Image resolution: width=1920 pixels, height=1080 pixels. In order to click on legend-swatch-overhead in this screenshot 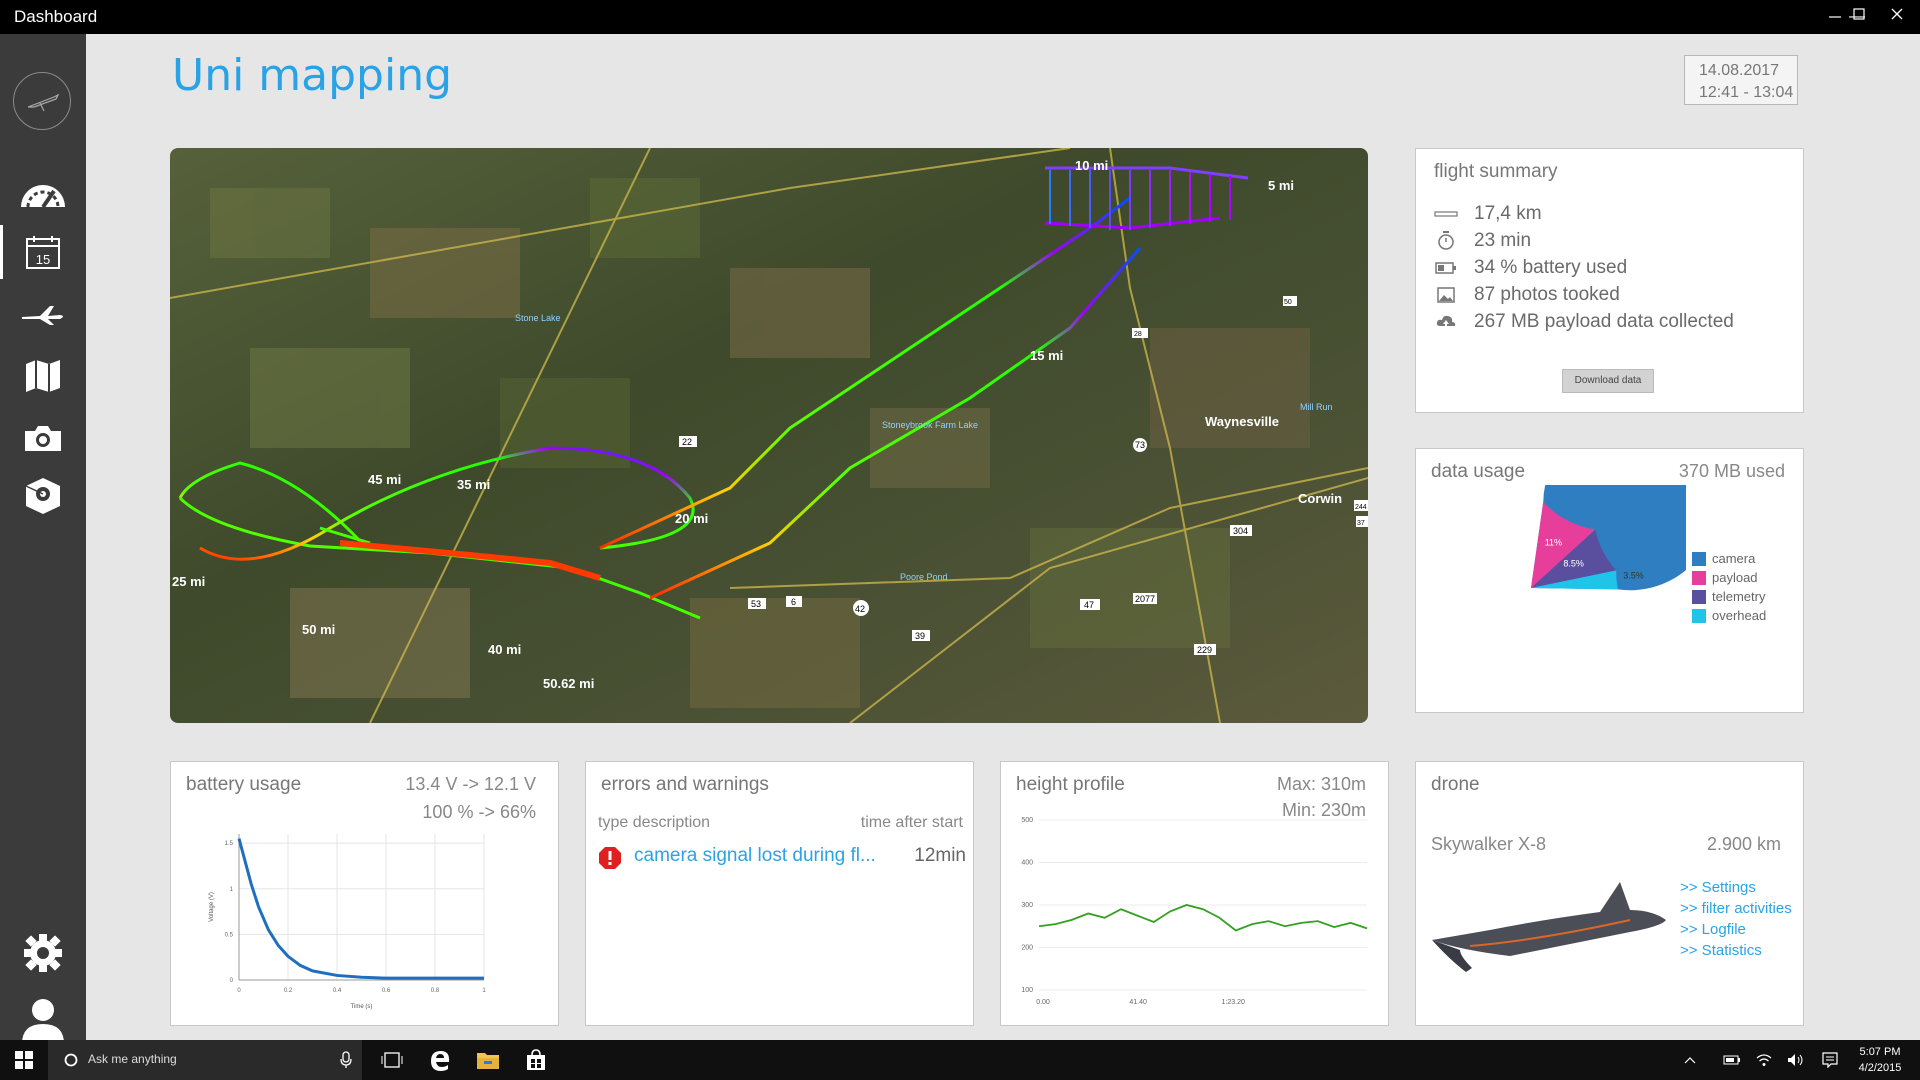, I will do `click(1699, 615)`.